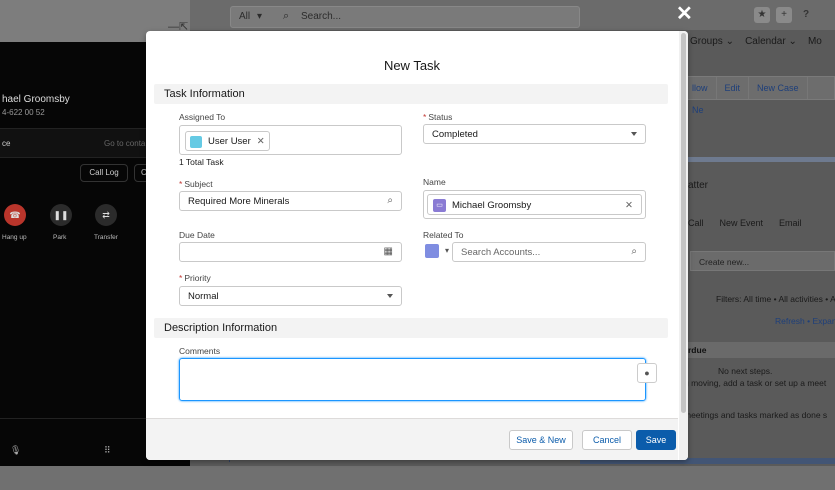  What do you see at coordinates (23, 112) in the screenshot?
I see `caller-number: 4-622 00 52` at bounding box center [23, 112].